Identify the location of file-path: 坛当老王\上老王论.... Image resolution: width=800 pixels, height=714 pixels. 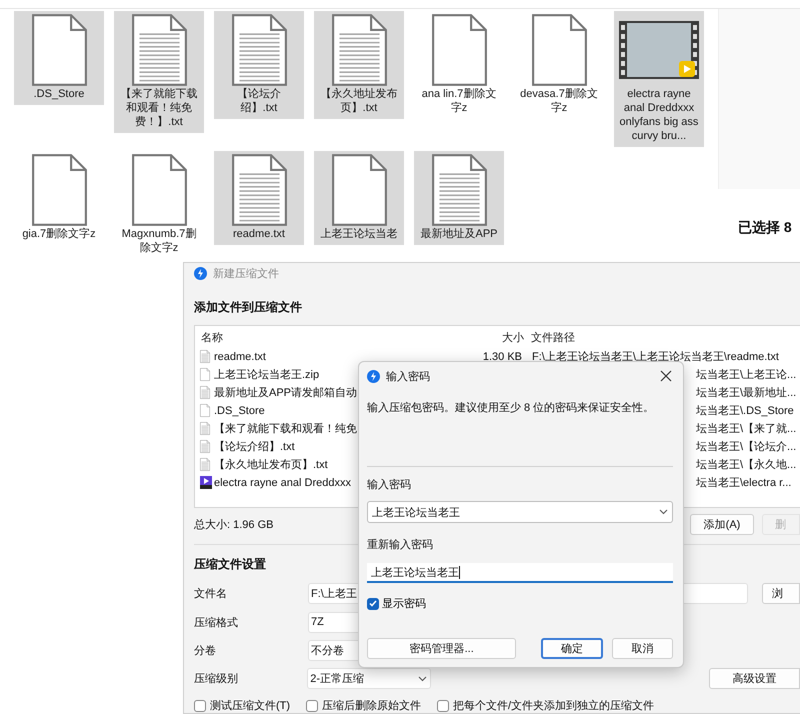
(747, 375).